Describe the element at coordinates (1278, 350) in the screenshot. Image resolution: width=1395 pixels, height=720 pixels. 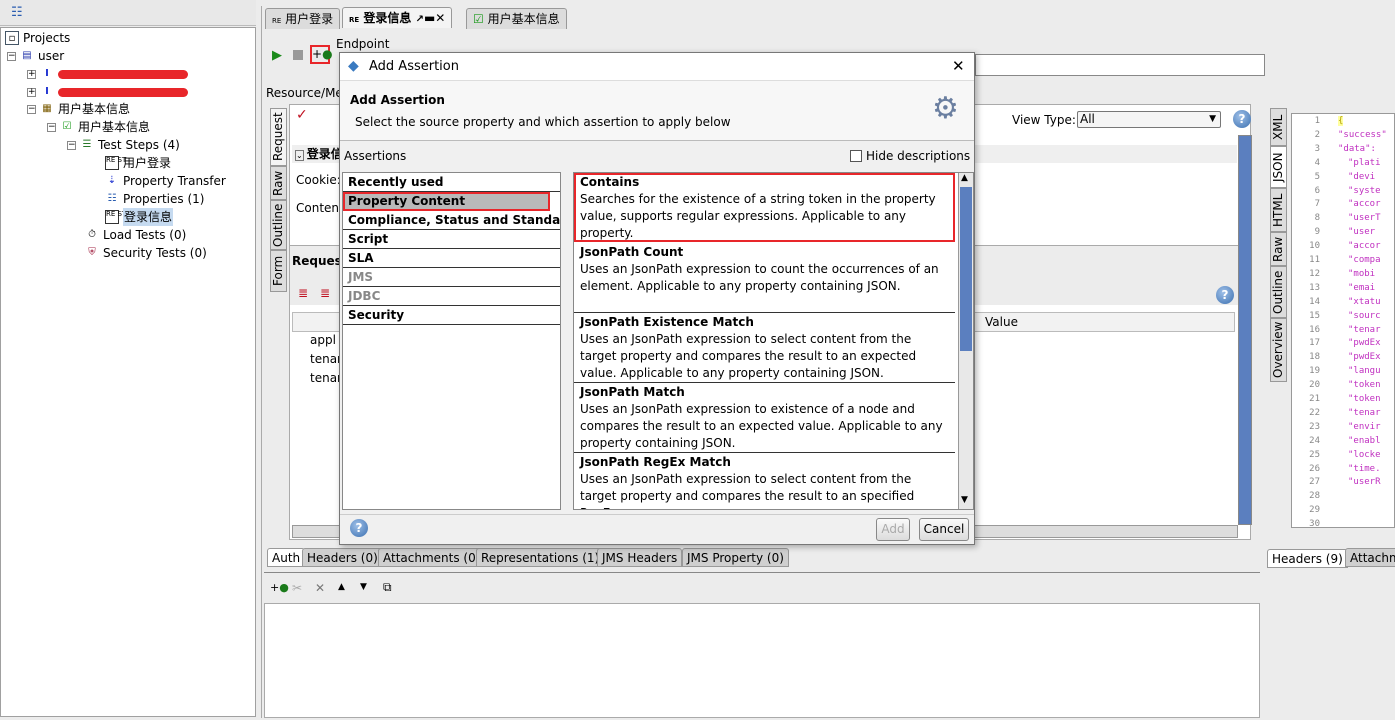
I see `vtab-overview: Overview` at that location.